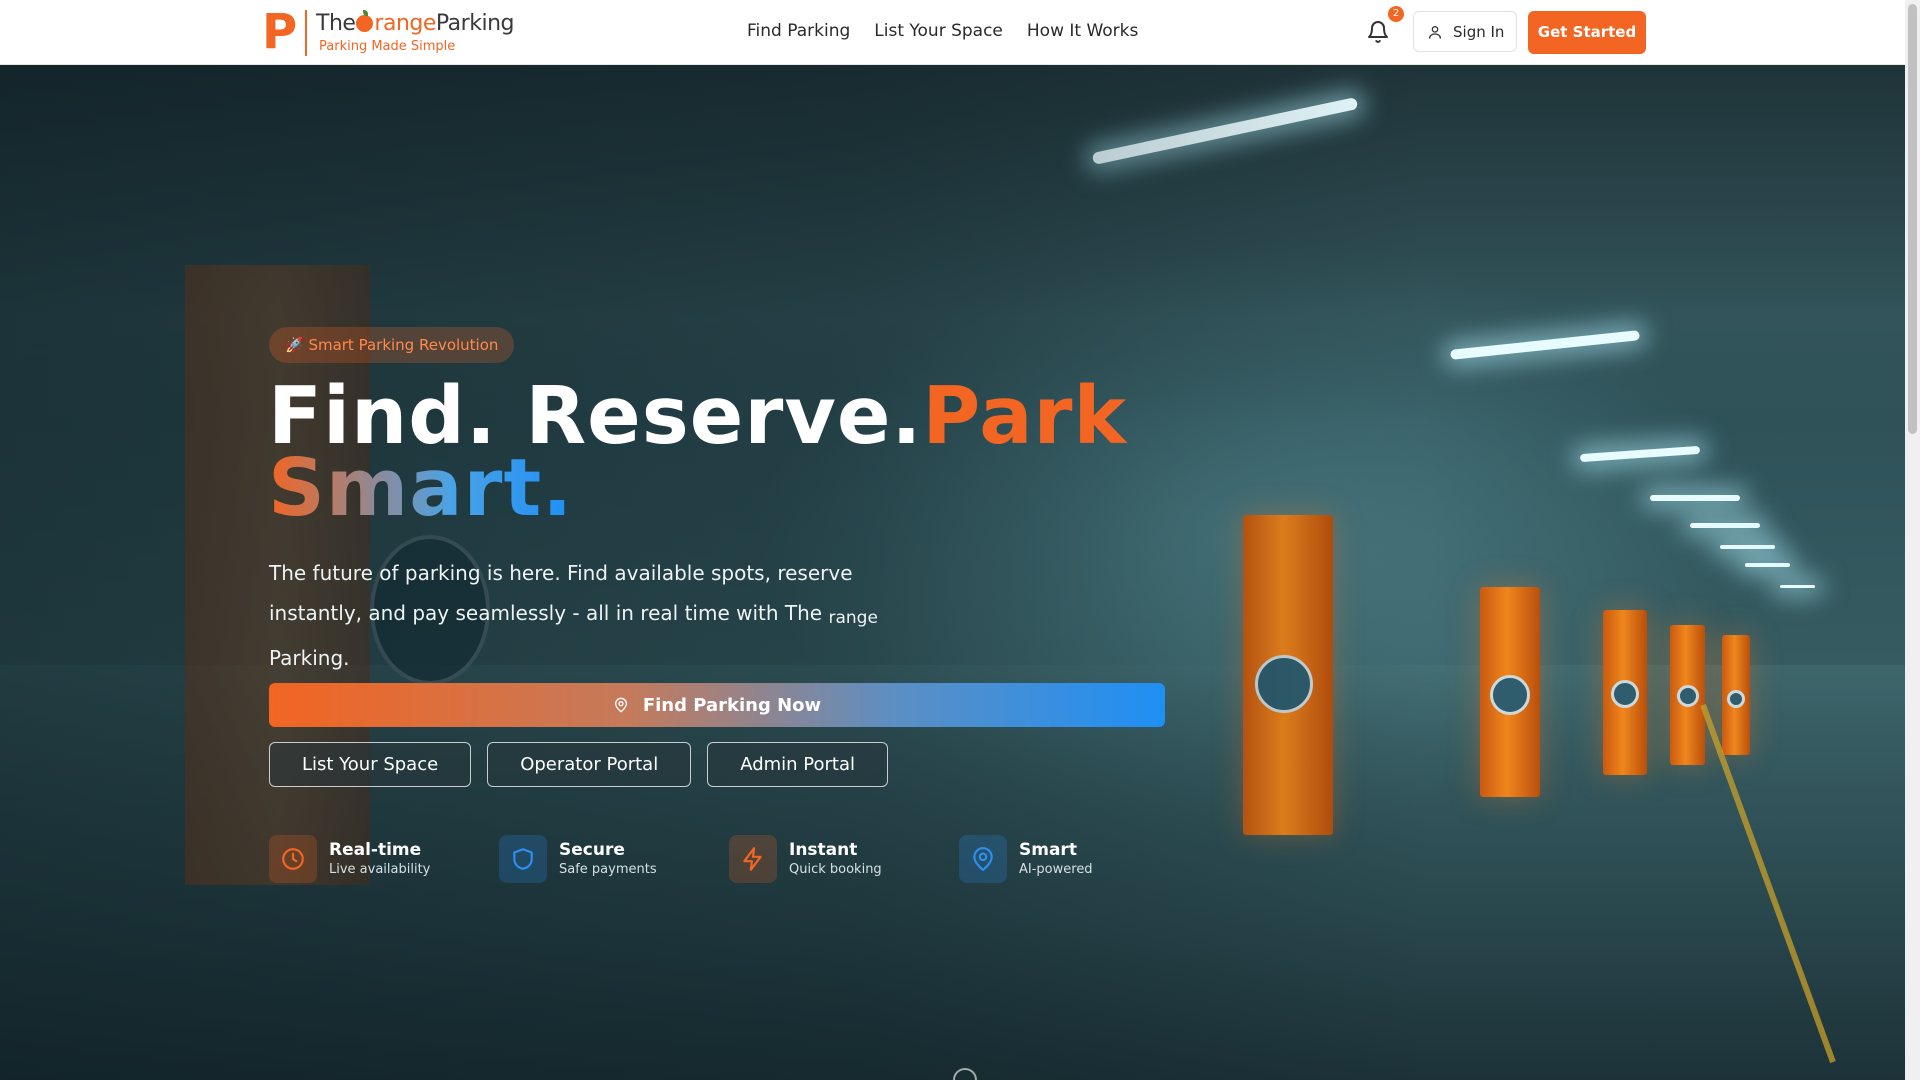  I want to click on feature-title: Real-time, so click(375, 849).